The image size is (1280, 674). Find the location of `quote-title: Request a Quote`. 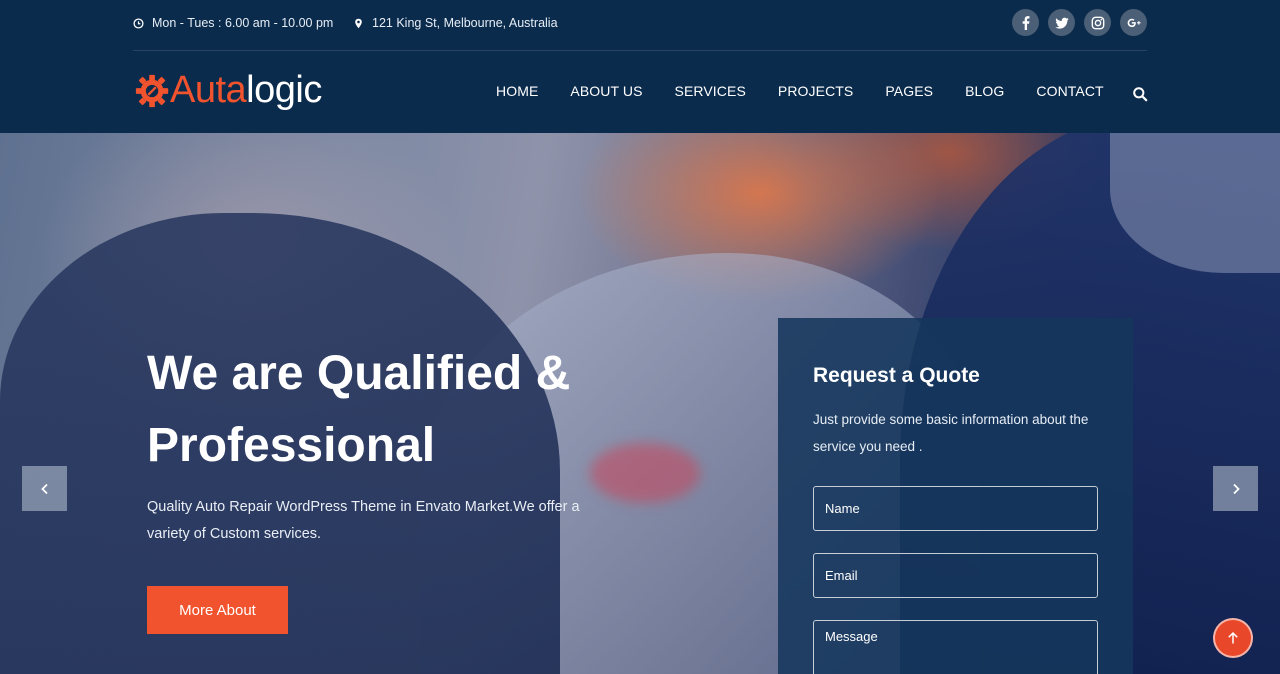

quote-title: Request a Quote is located at coordinates (896, 375).